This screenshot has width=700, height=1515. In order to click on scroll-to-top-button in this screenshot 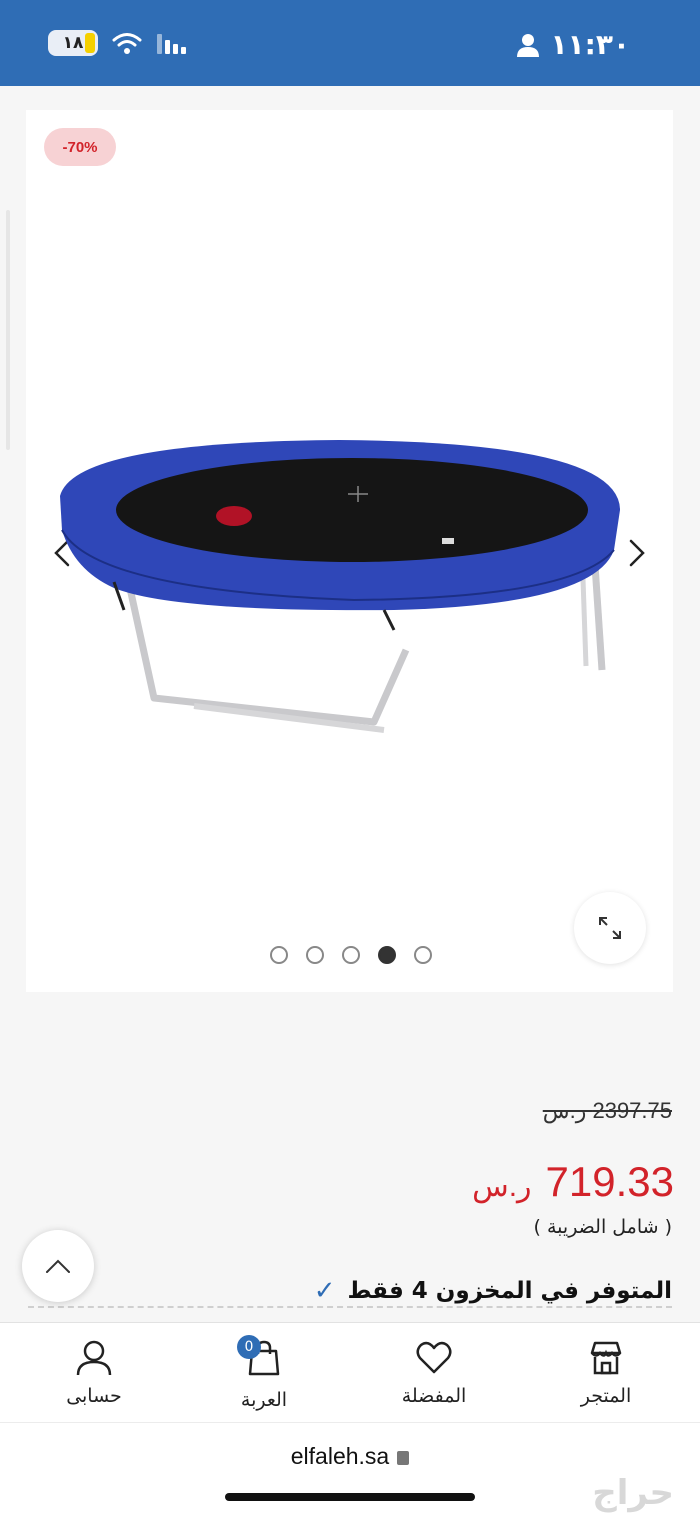, I will do `click(58, 1266)`.